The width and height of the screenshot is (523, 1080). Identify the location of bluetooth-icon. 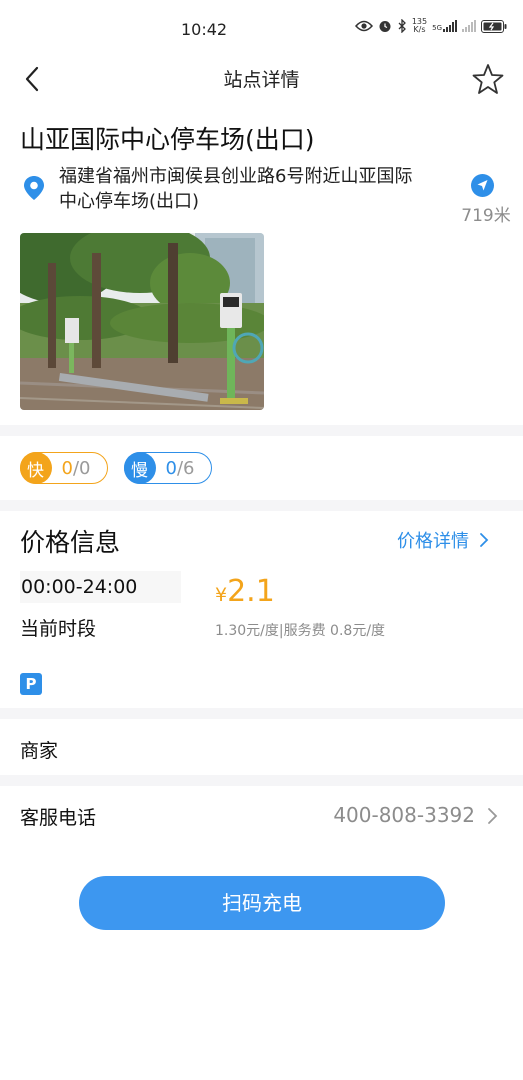
(402, 26).